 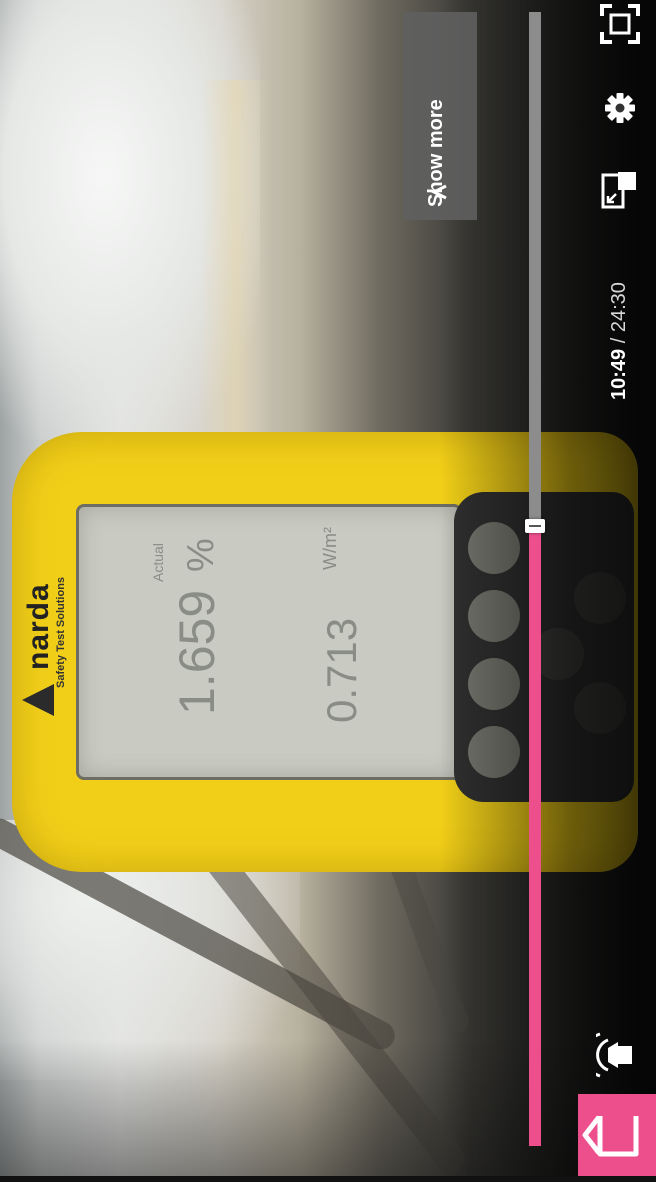 I want to click on meter-brand-name: narda, so click(x=38, y=626).